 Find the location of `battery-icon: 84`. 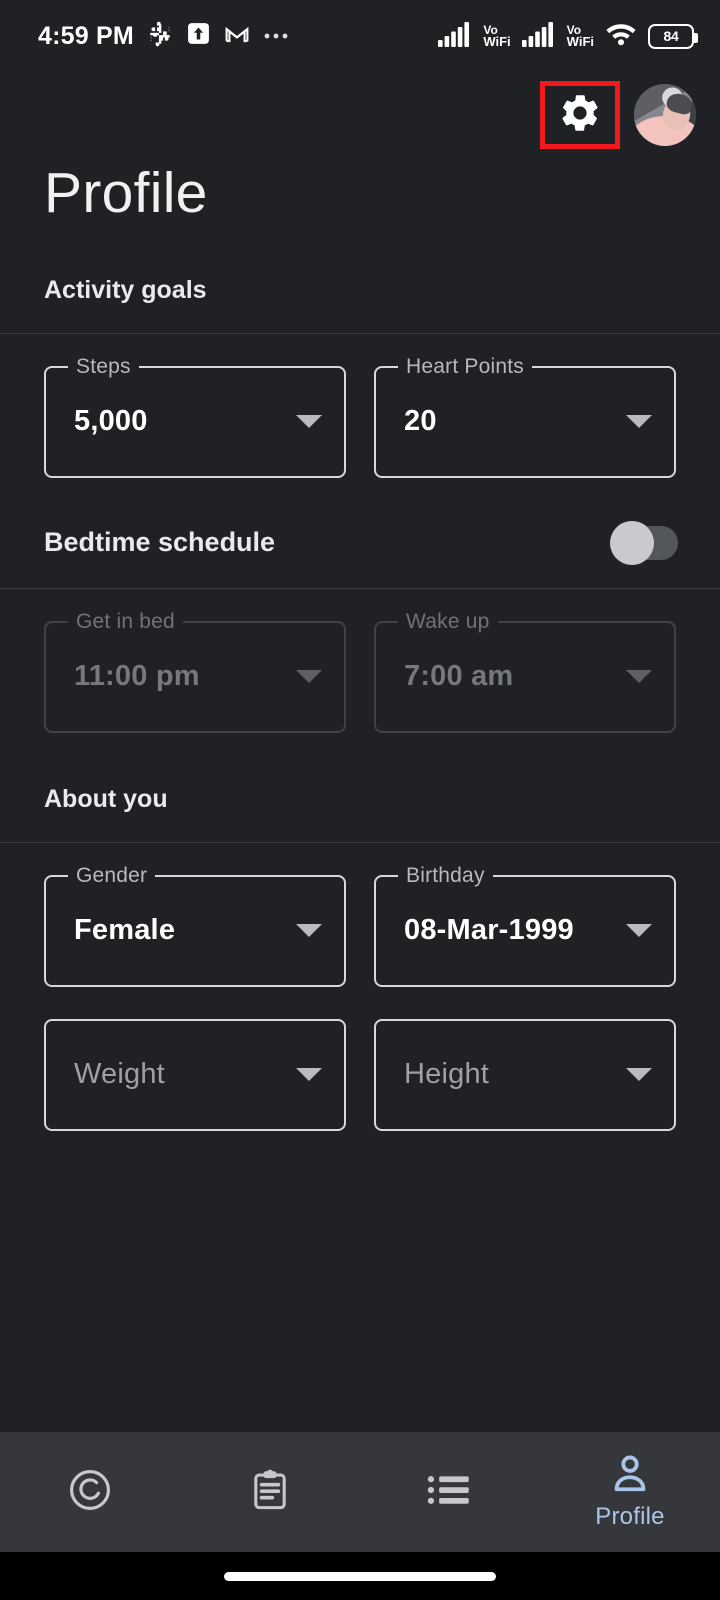

battery-icon: 84 is located at coordinates (673, 36).